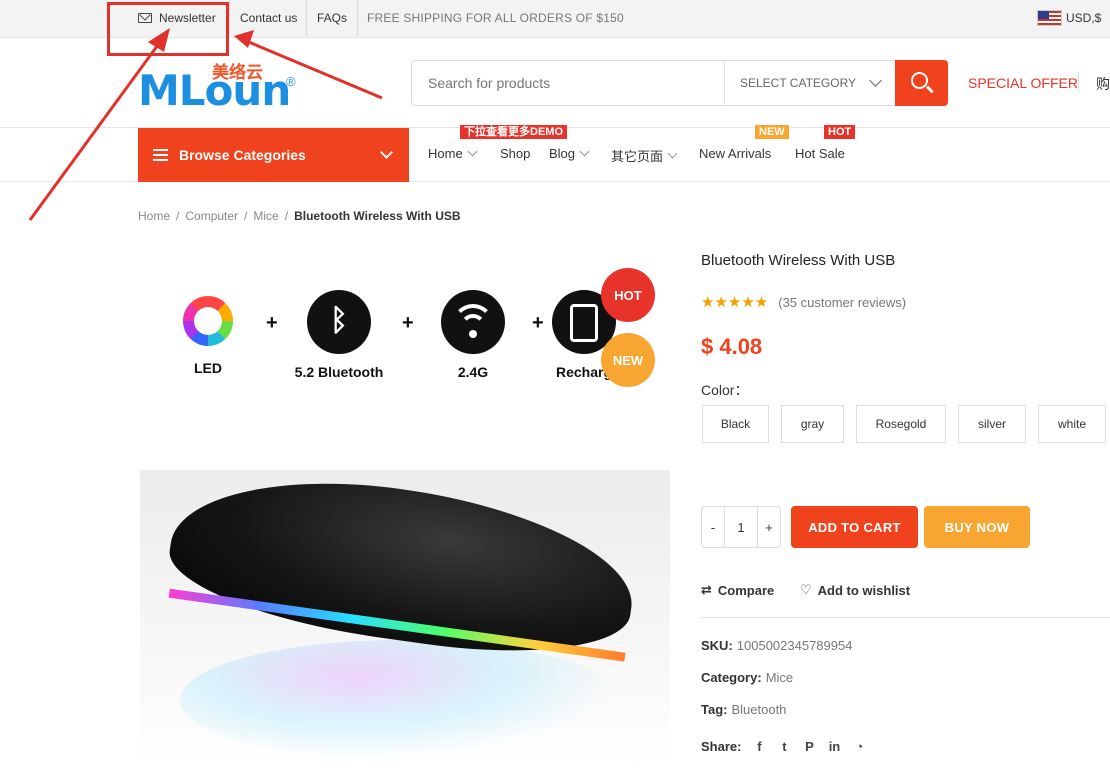 The image size is (1110, 768). Describe the element at coordinates (1072, 424) in the screenshot. I see `color-option-white: white` at that location.